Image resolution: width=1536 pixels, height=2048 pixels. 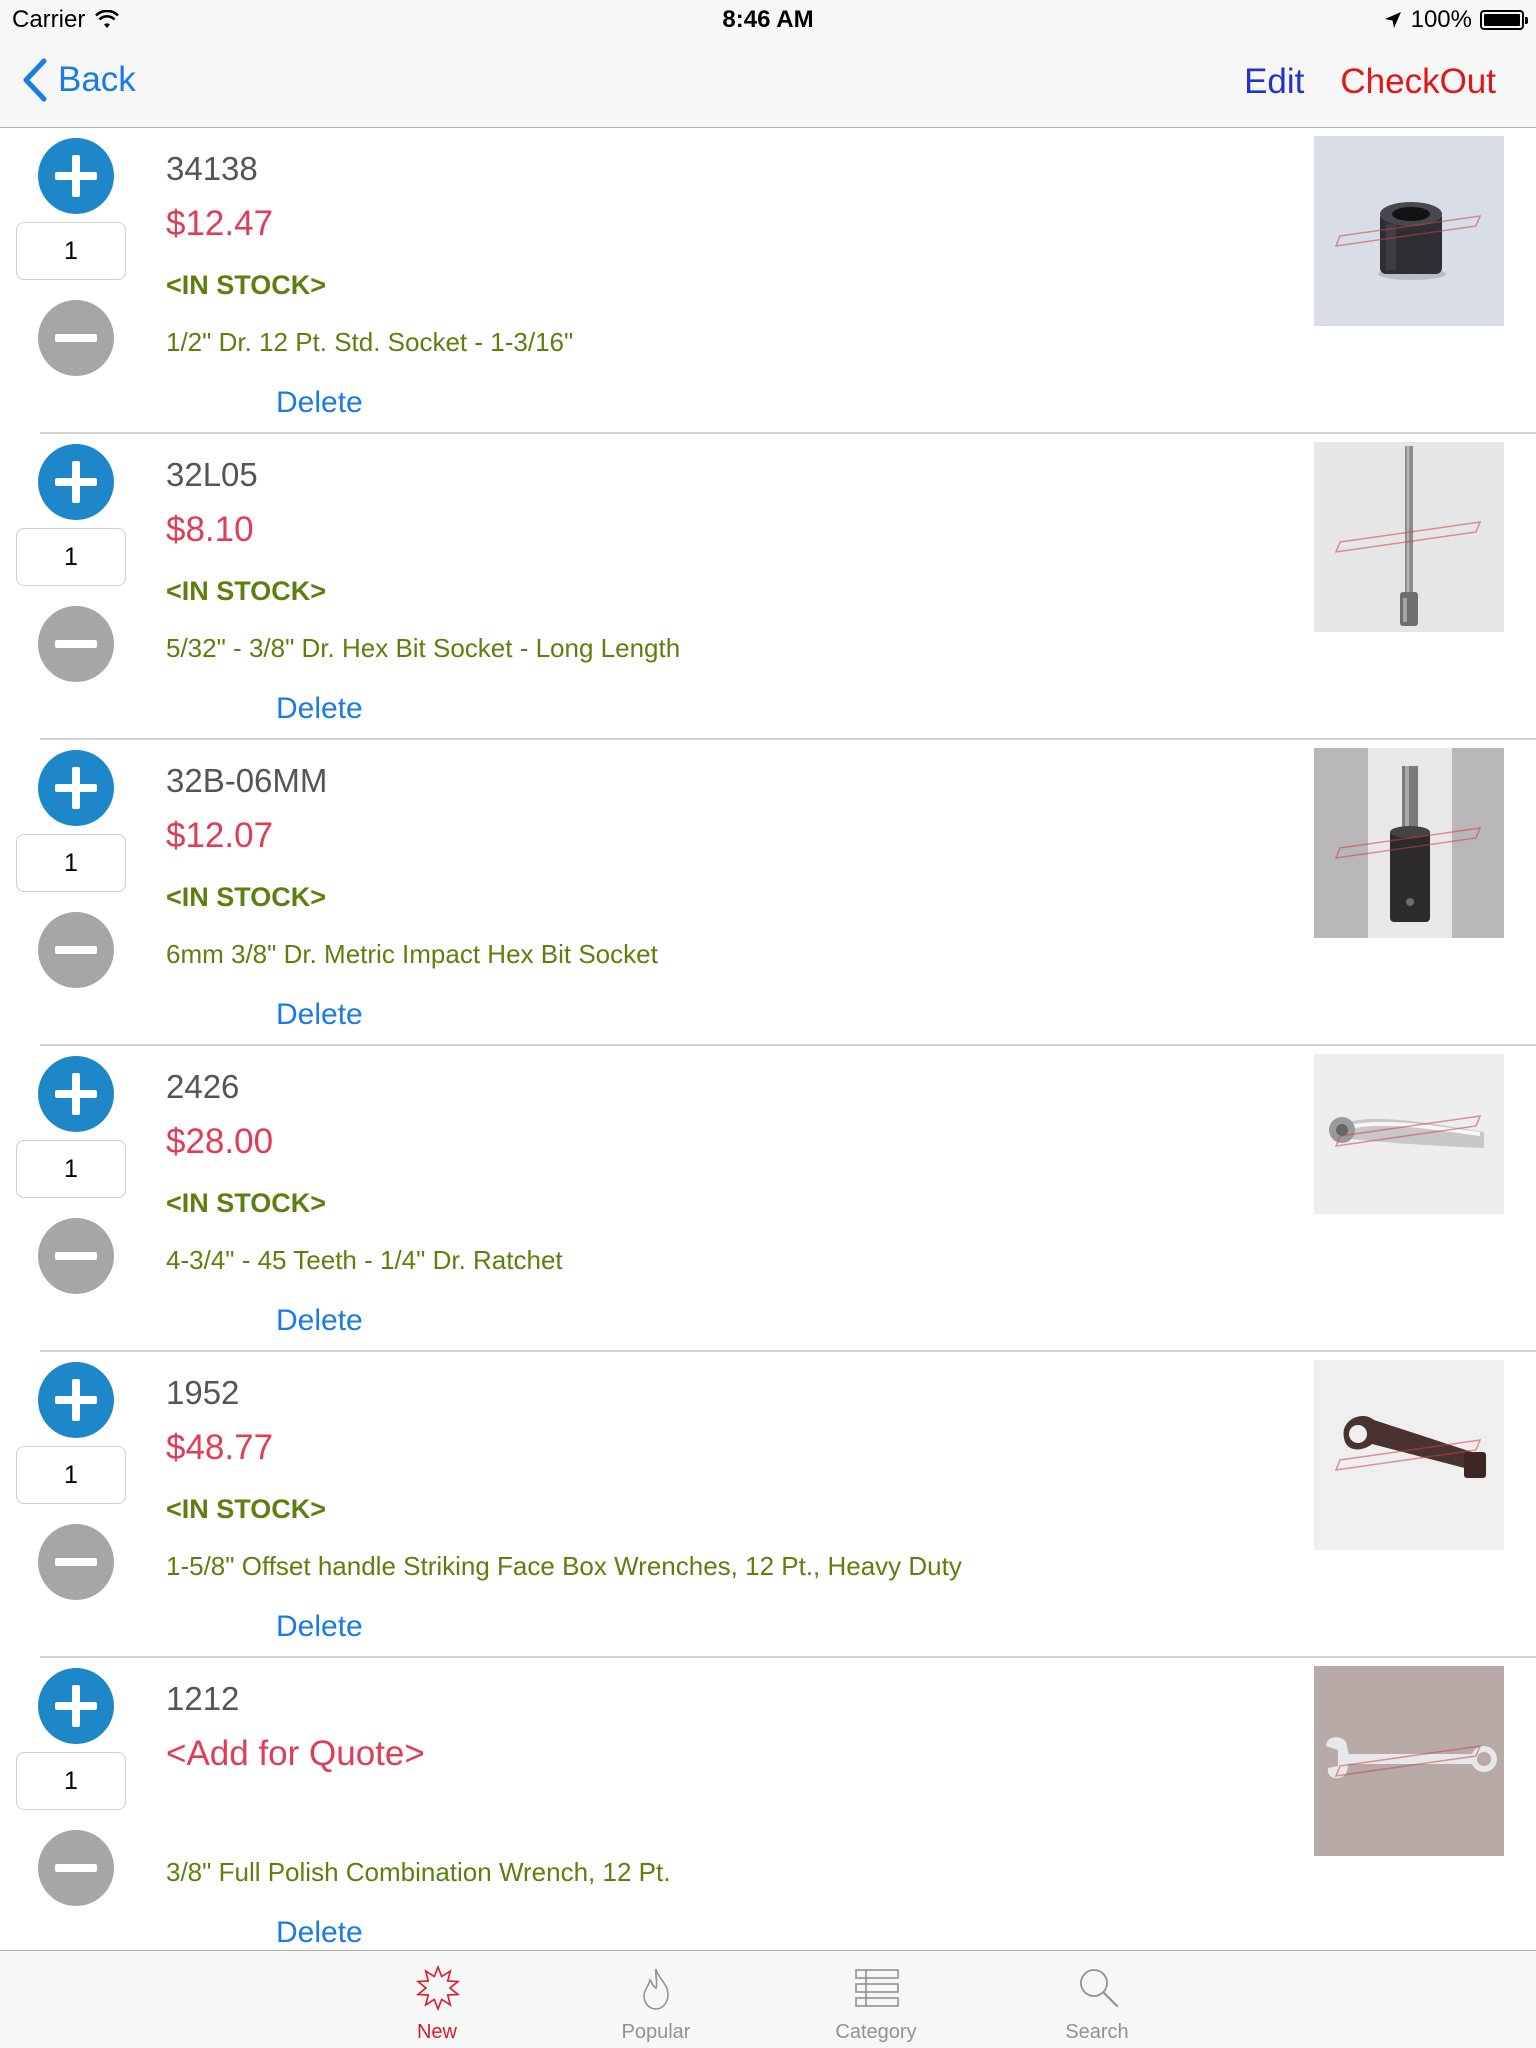 What do you see at coordinates (203, 1392) in the screenshot?
I see `item-code: 1952` at bounding box center [203, 1392].